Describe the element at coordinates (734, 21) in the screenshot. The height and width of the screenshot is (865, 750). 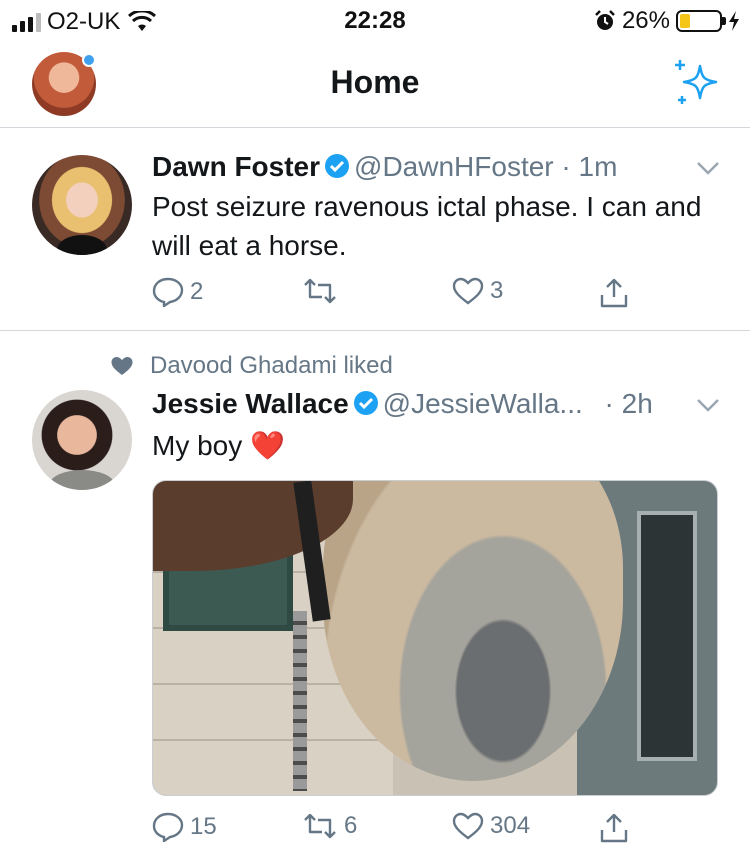
I see `charging-icon` at that location.